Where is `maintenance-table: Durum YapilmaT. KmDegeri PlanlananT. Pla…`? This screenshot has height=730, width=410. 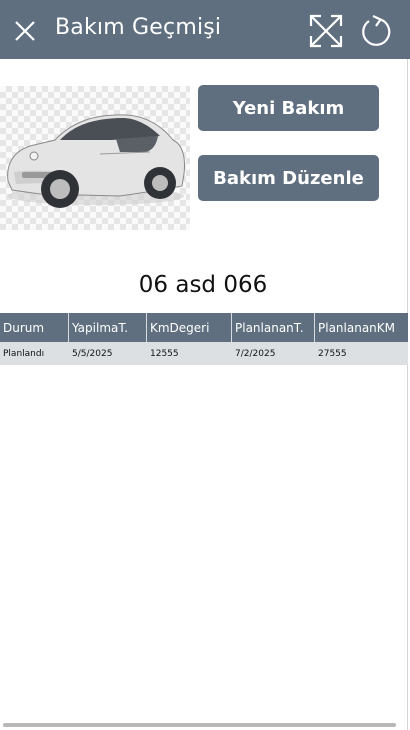
maintenance-table: Durum YapilmaT. KmDegeri PlanlananT. Pla… is located at coordinates (204, 339).